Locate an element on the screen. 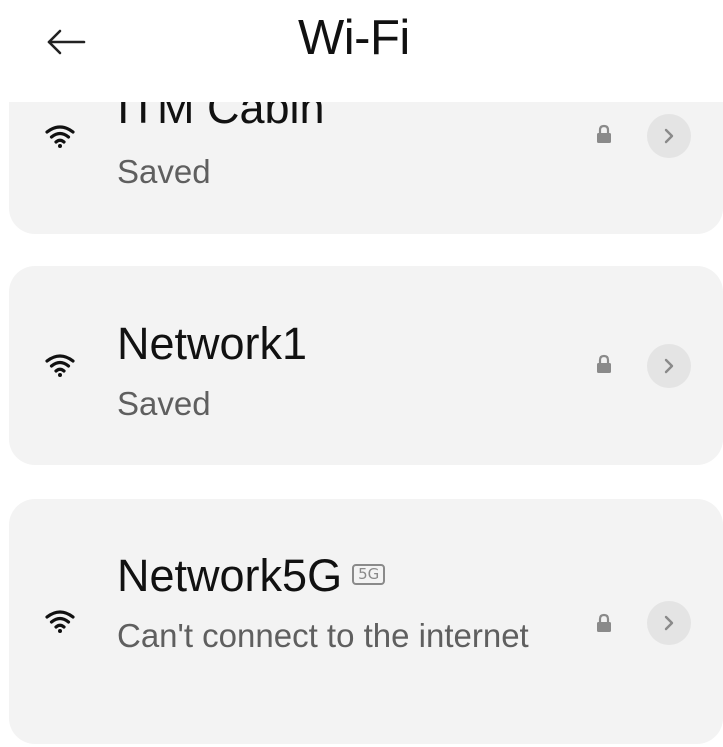  band-5g-badge: 5G is located at coordinates (369, 574).